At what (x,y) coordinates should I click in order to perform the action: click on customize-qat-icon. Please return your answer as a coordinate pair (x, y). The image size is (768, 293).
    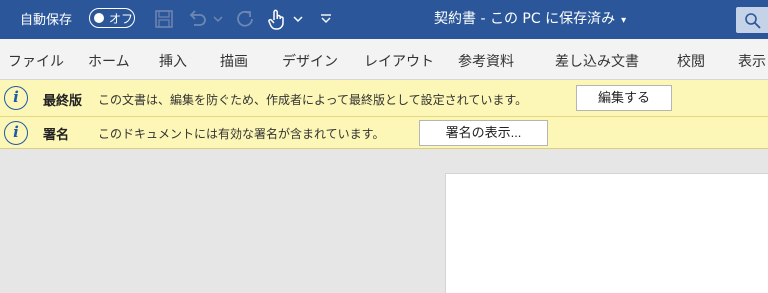
    Looking at the image, I should click on (326, 19).